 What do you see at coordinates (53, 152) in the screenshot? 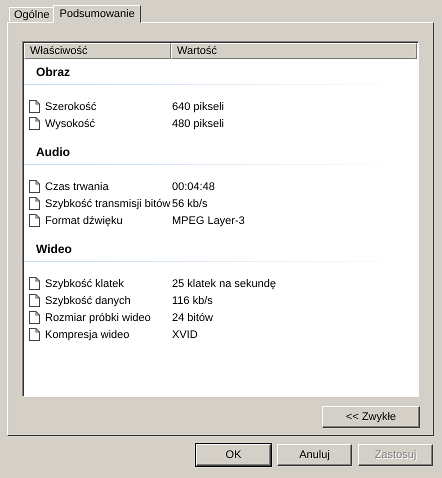
I see `group-header: Audio` at bounding box center [53, 152].